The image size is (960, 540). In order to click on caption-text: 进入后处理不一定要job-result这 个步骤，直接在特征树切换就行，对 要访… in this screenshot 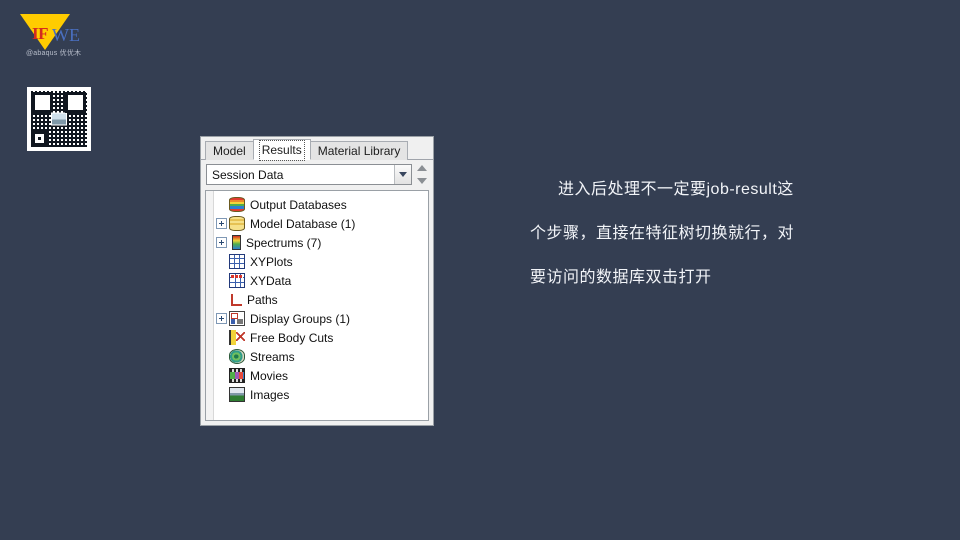, I will do `click(690, 234)`.